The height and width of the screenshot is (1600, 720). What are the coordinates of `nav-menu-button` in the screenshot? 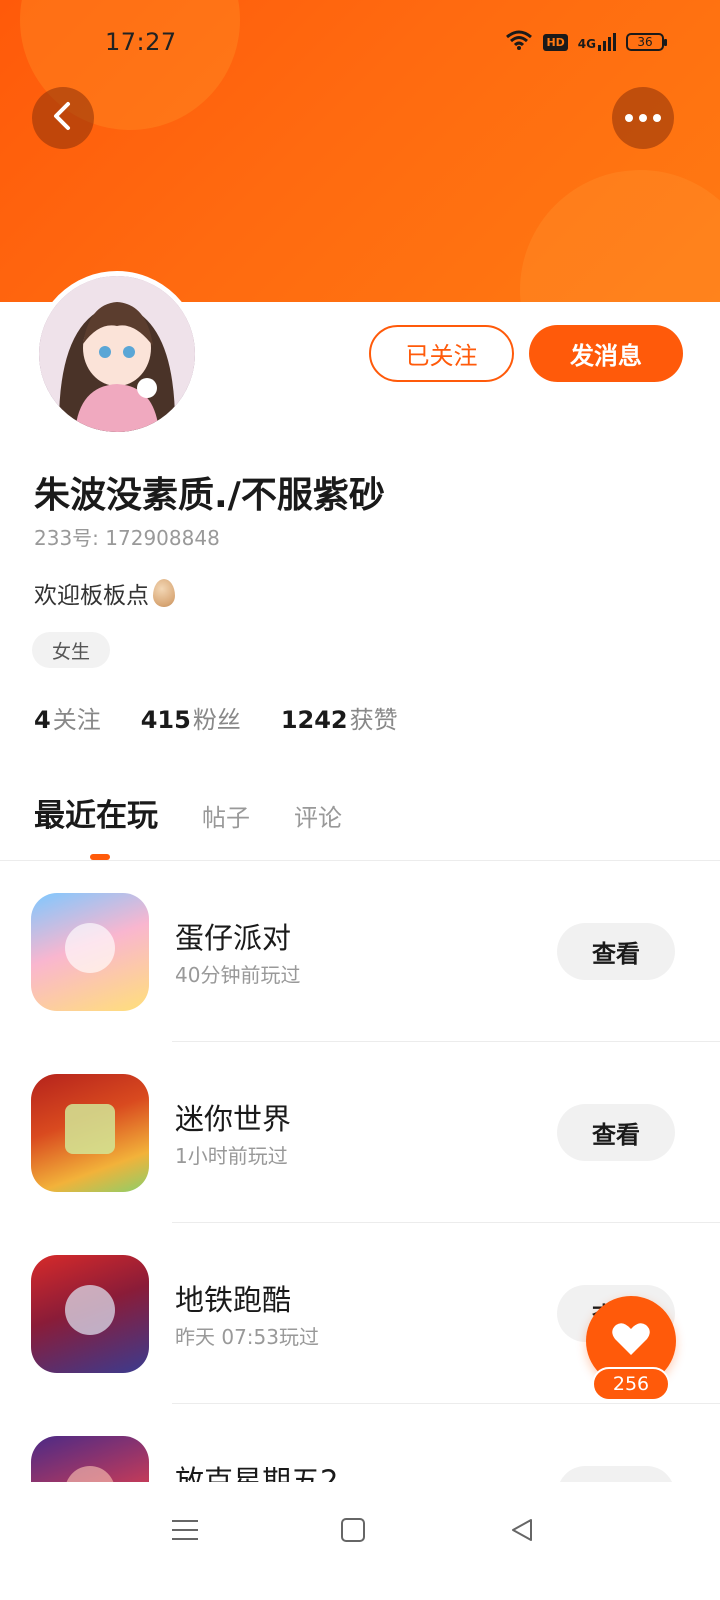 It's located at (185, 1532).